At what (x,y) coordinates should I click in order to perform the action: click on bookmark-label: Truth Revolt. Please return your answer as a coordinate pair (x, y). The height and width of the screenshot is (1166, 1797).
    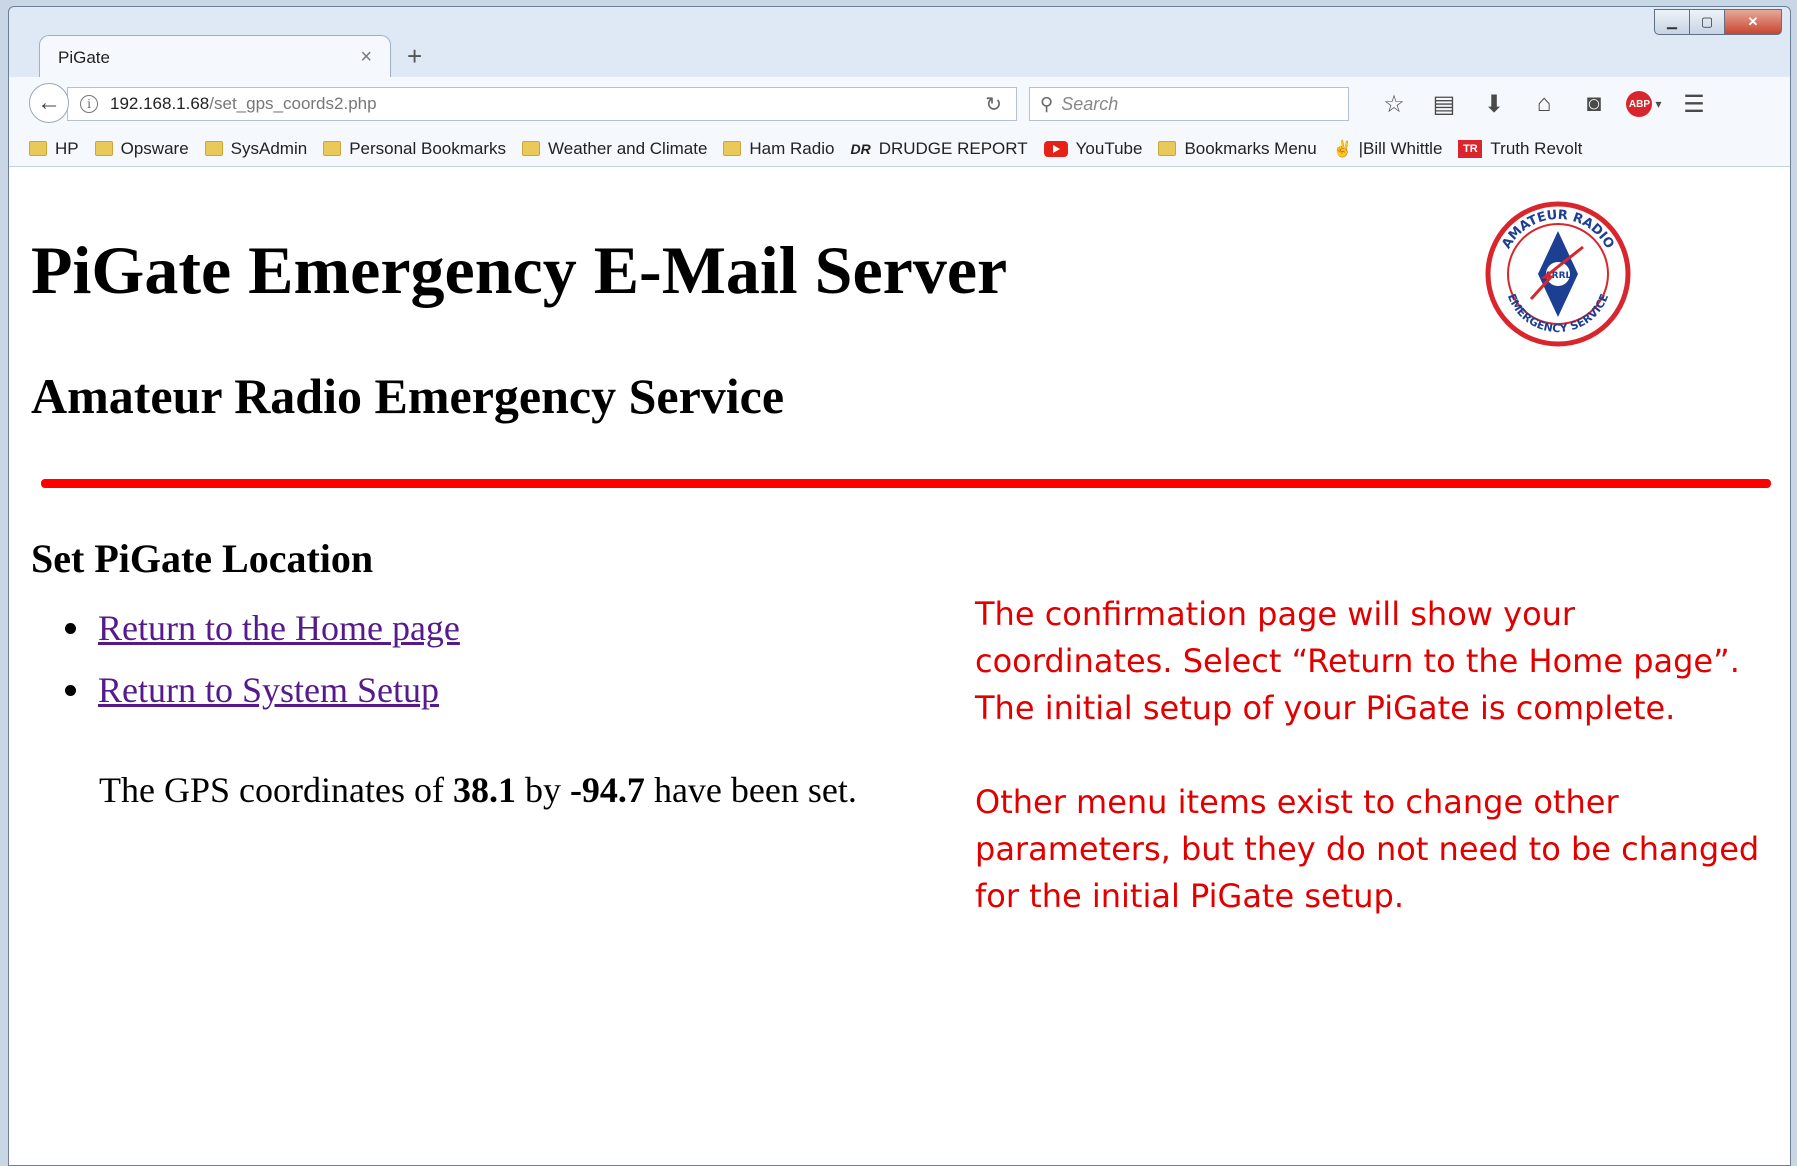
    Looking at the image, I should click on (1536, 148).